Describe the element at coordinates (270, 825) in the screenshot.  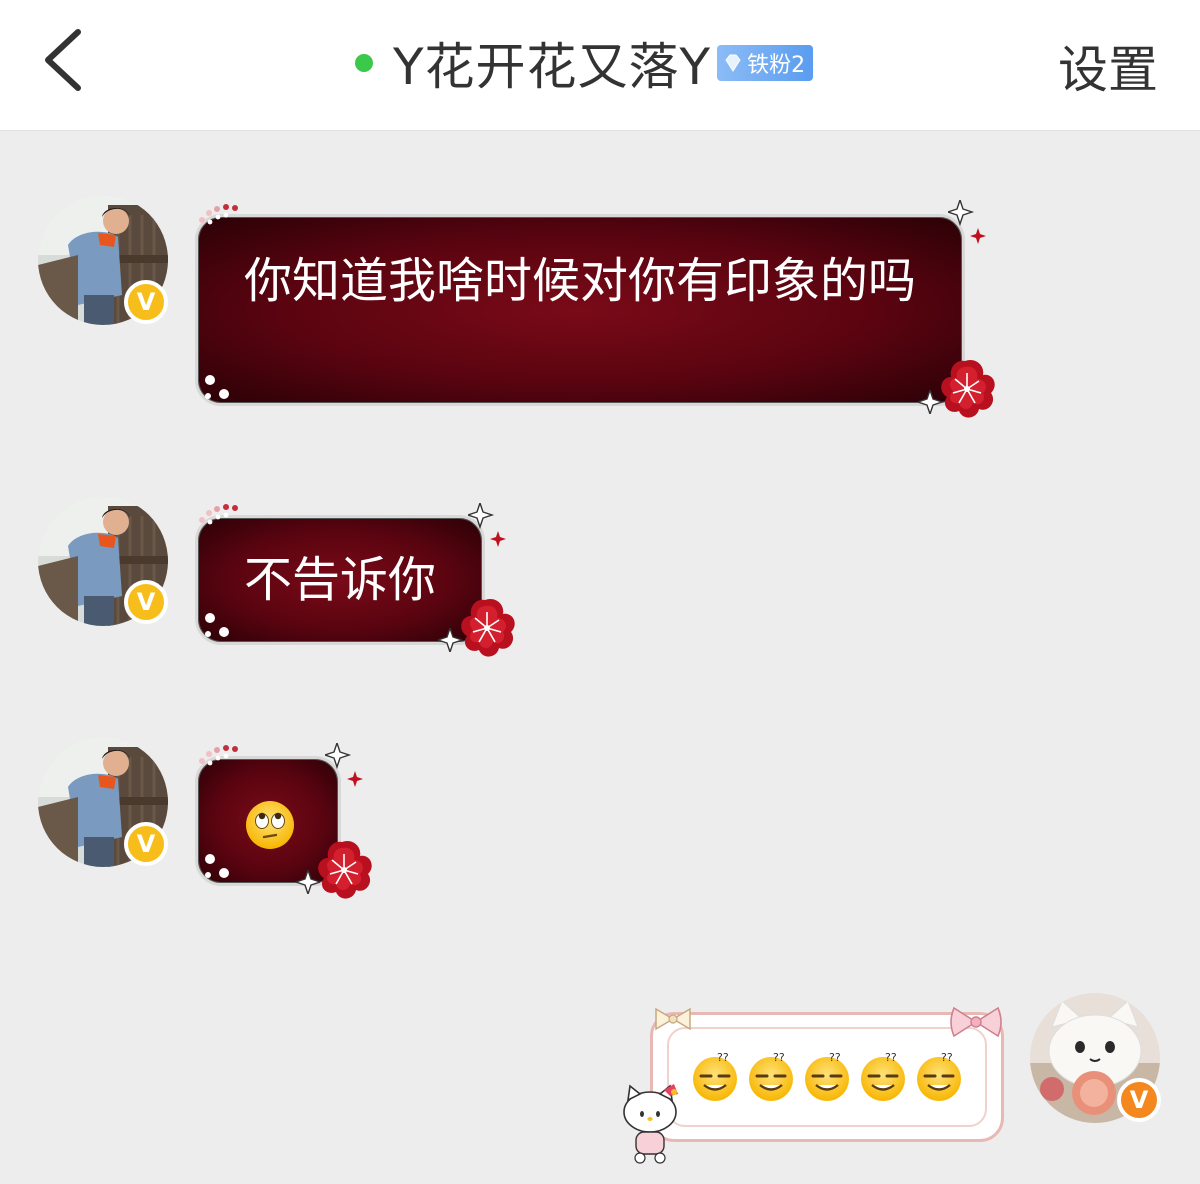
I see `eye-roll-emoji-icon` at that location.